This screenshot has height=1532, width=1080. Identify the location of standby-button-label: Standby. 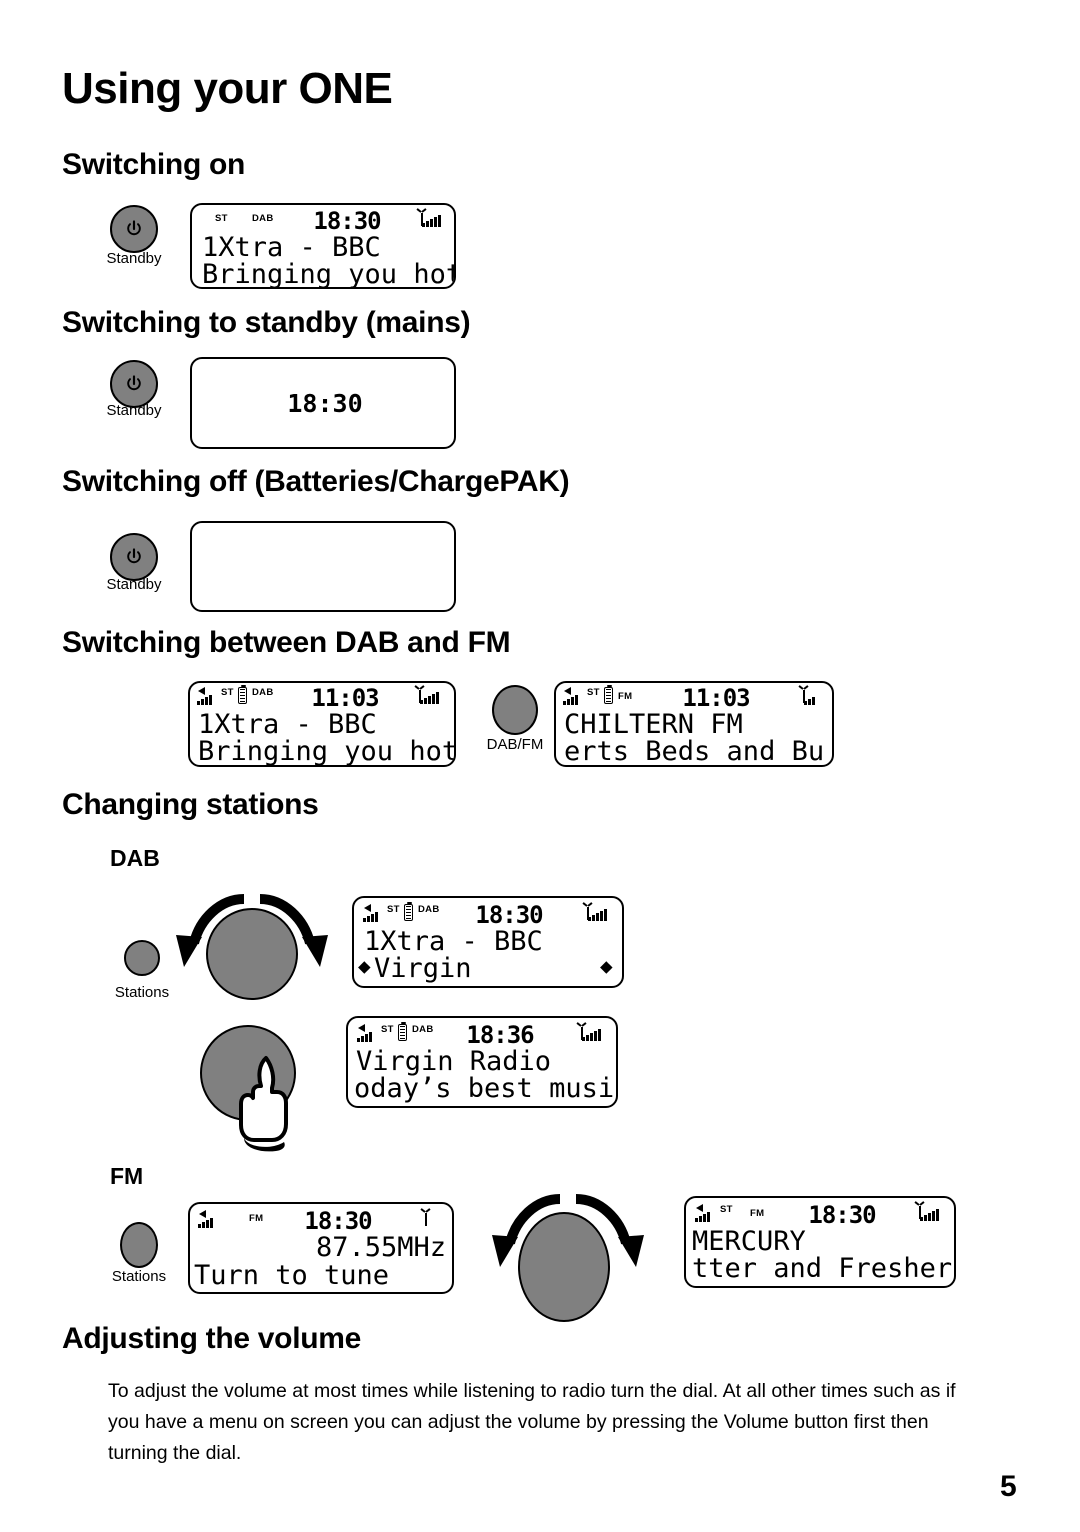
(134, 258).